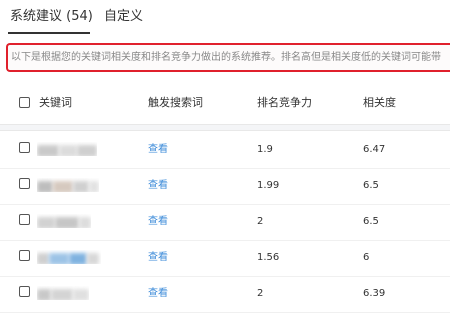 This screenshot has width=450, height=313. What do you see at coordinates (49, 33) in the screenshot?
I see `active-tab-indicator` at bounding box center [49, 33].